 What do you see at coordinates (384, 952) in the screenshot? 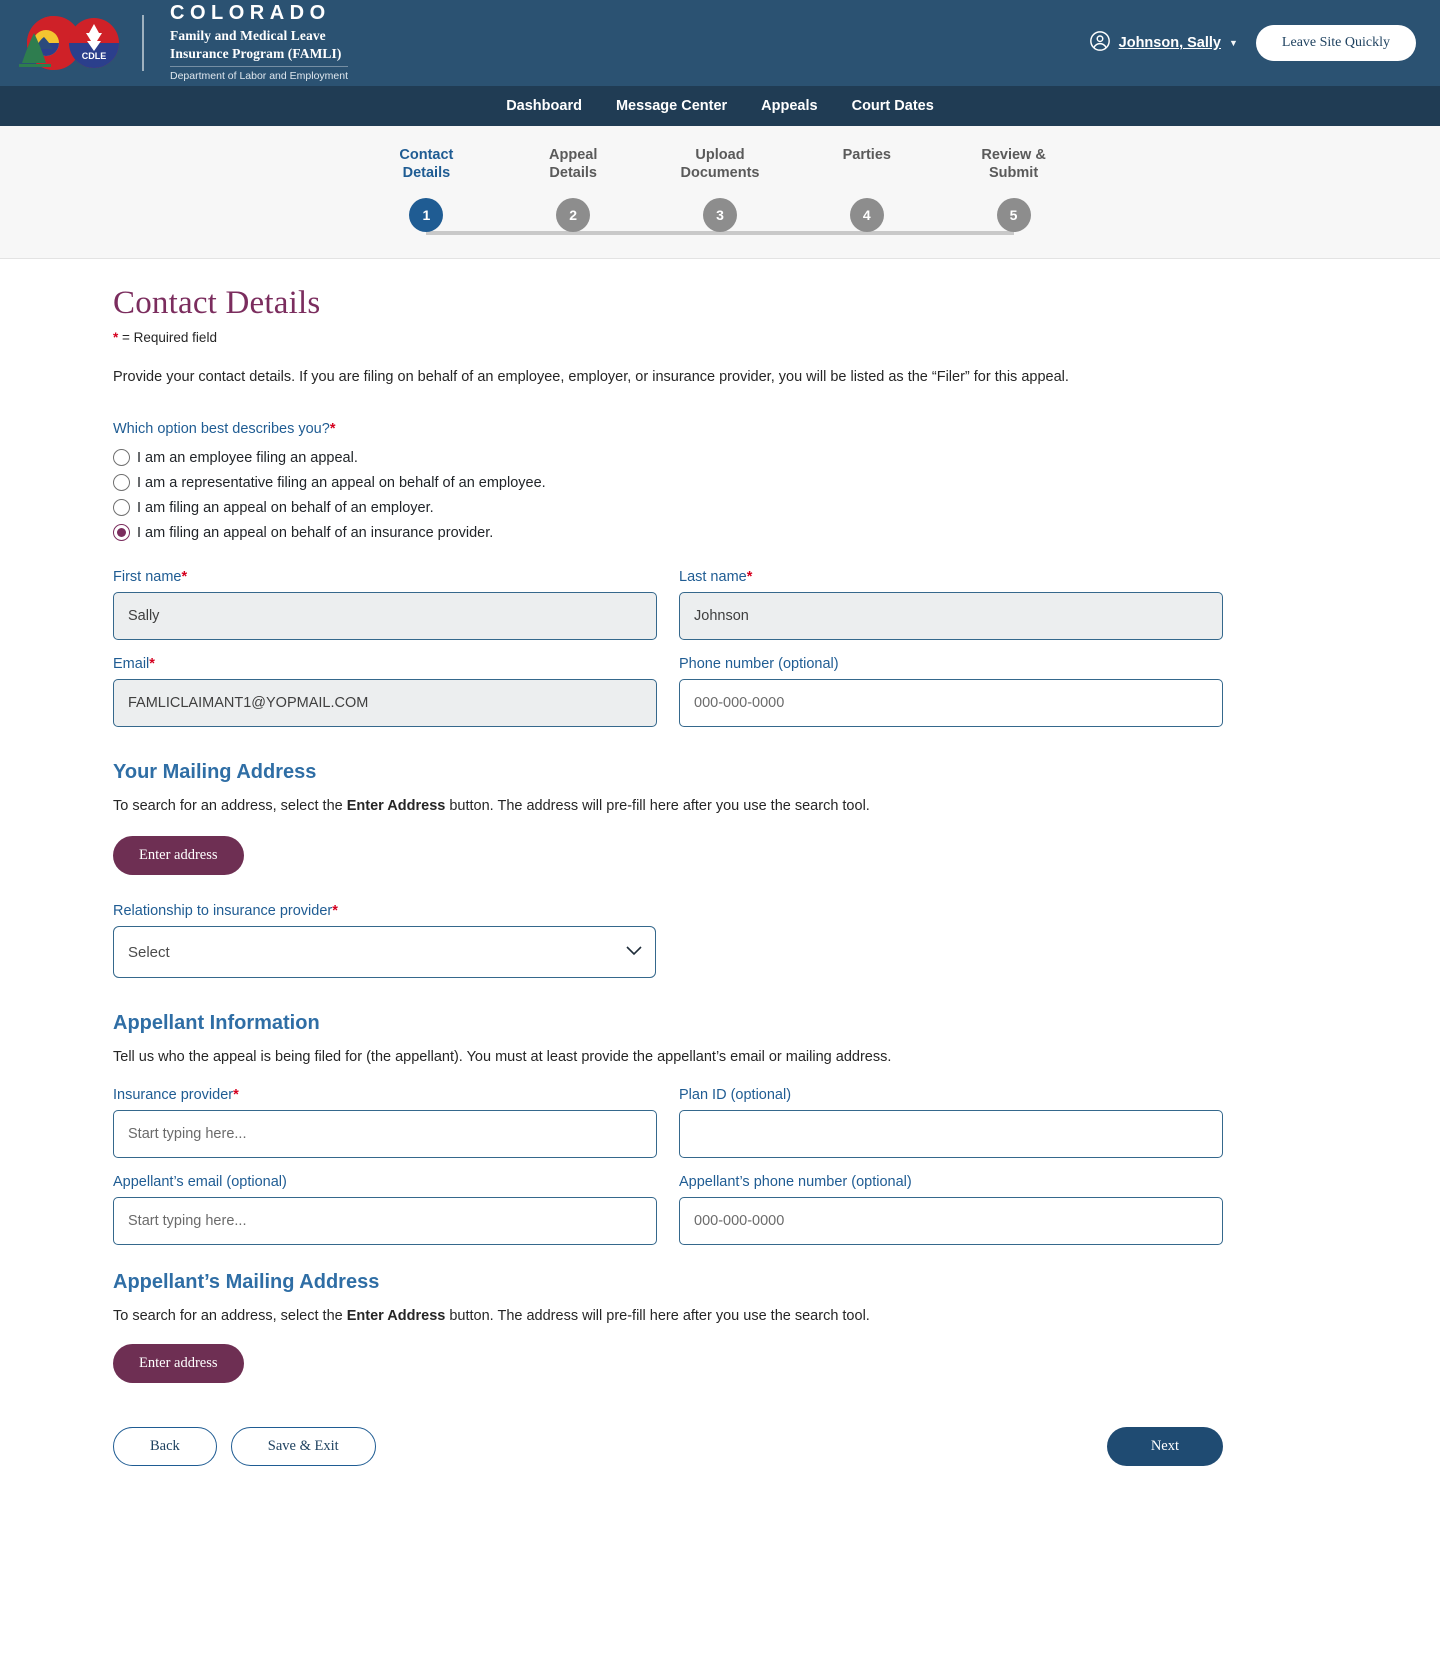
I see `relationship-select: Select` at bounding box center [384, 952].